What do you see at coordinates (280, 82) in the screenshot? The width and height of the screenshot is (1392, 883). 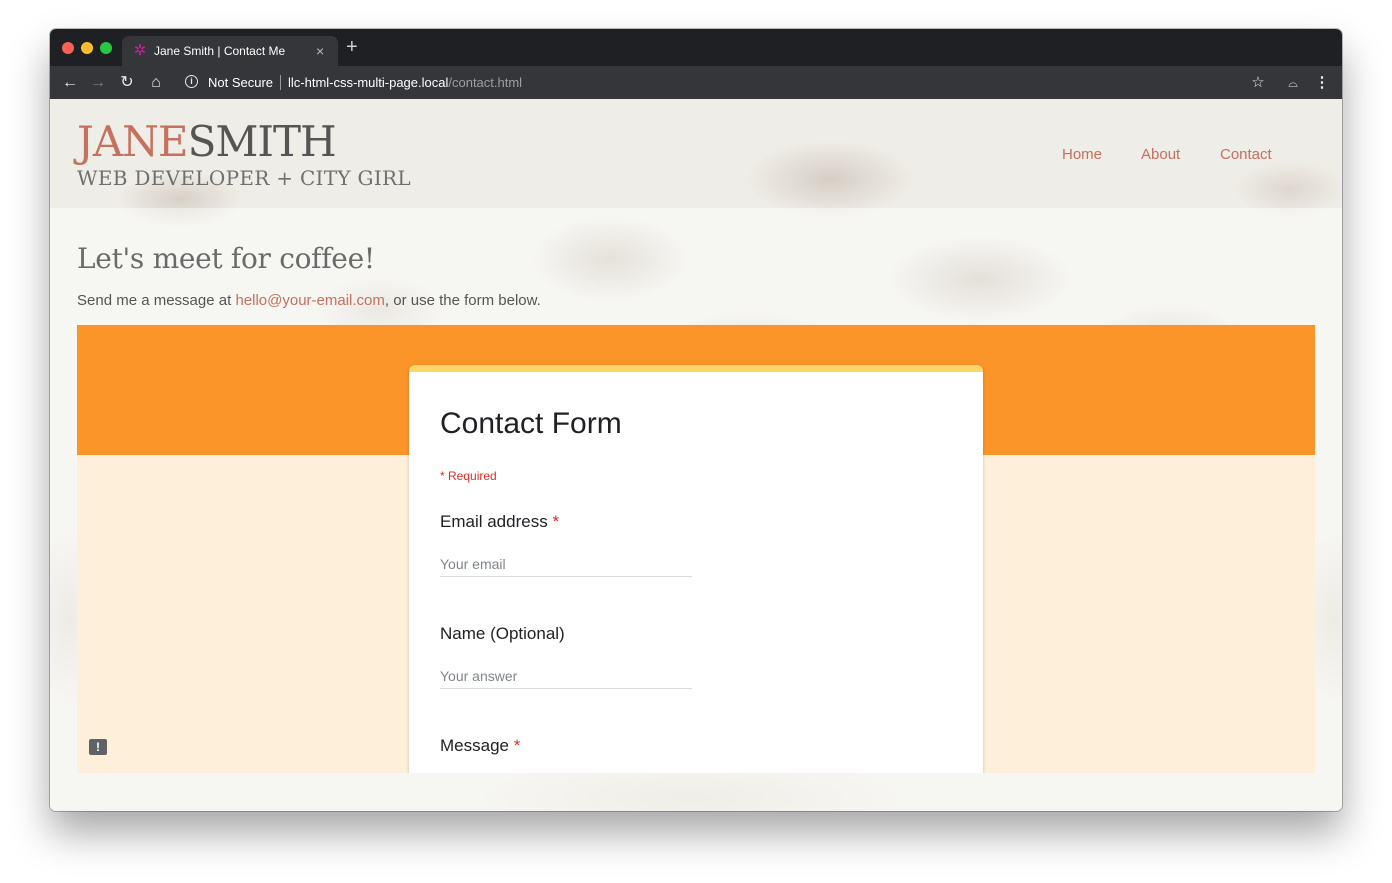 I see `url-divider` at bounding box center [280, 82].